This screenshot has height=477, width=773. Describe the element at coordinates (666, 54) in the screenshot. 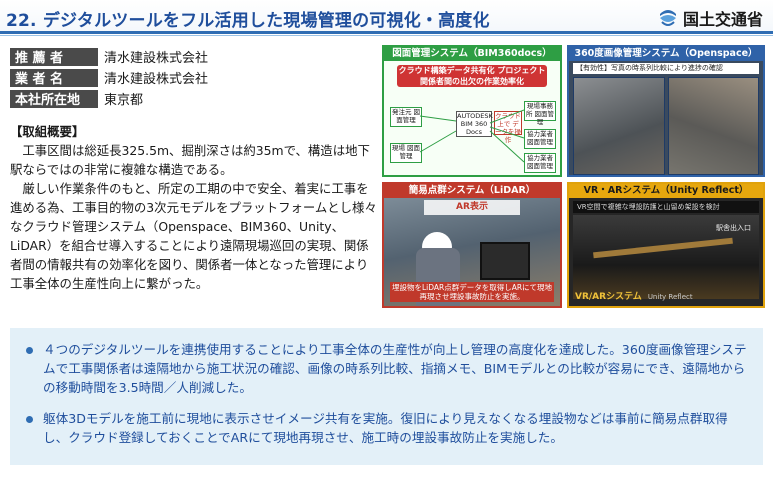

I see `panel-title: 360度画像管理システム（Openspace）` at that location.